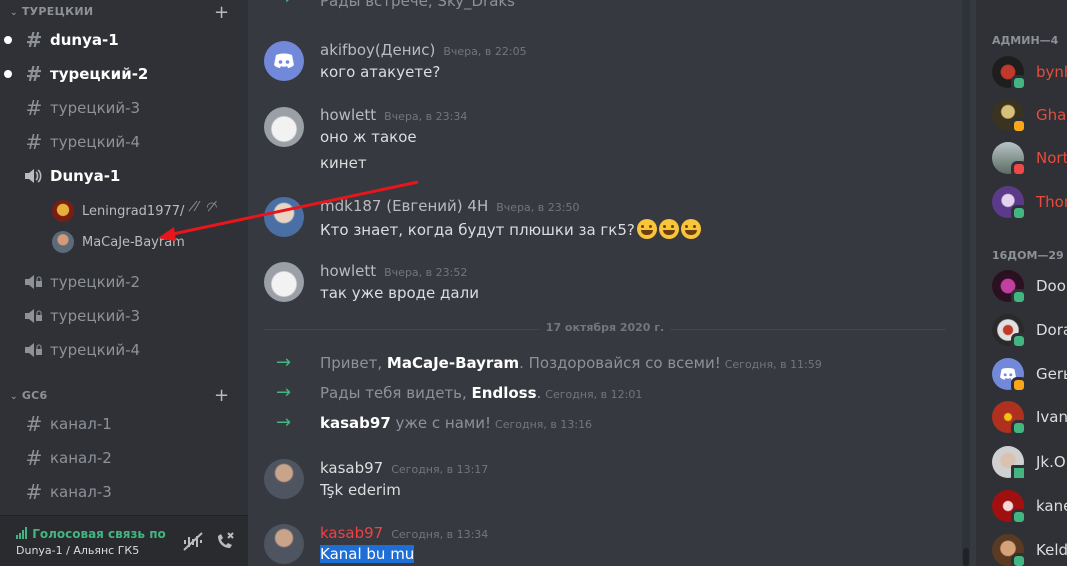 Image resolution: width=1067 pixels, height=566 pixels. I want to click on chat-scrollbar, so click(966, 283).